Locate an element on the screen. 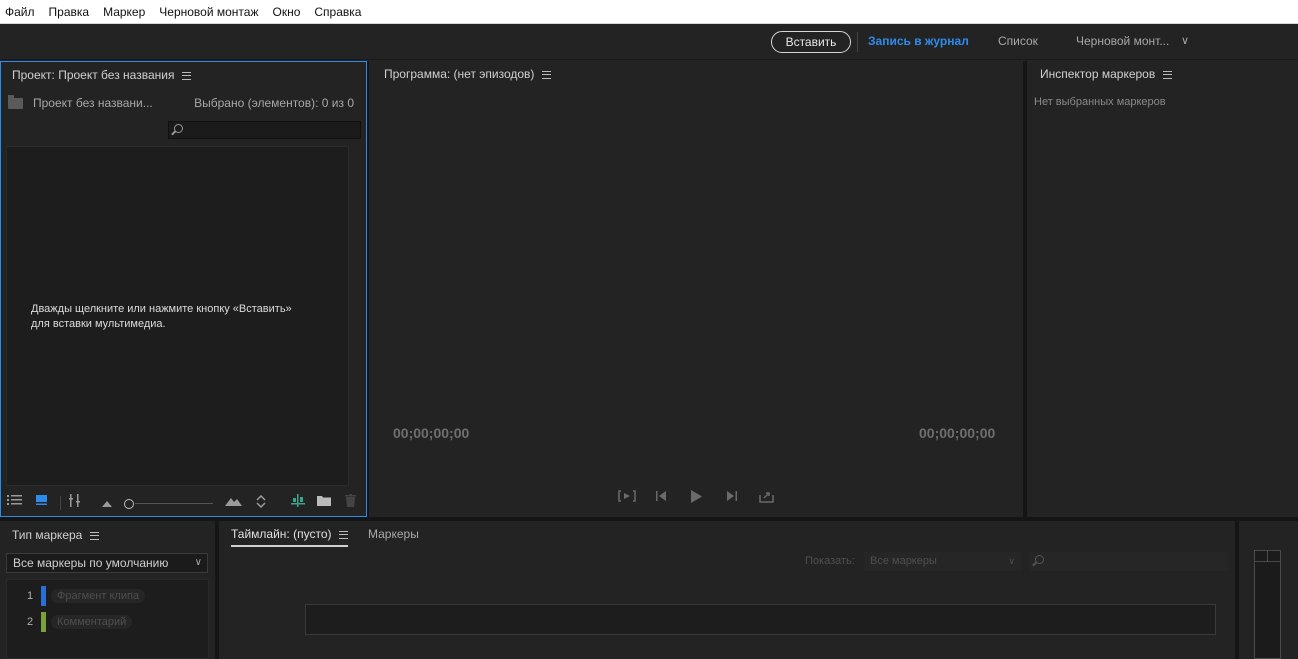 Image resolution: width=1298 pixels, height=659 pixels. show-filter-label: Показать: is located at coordinates (830, 561).